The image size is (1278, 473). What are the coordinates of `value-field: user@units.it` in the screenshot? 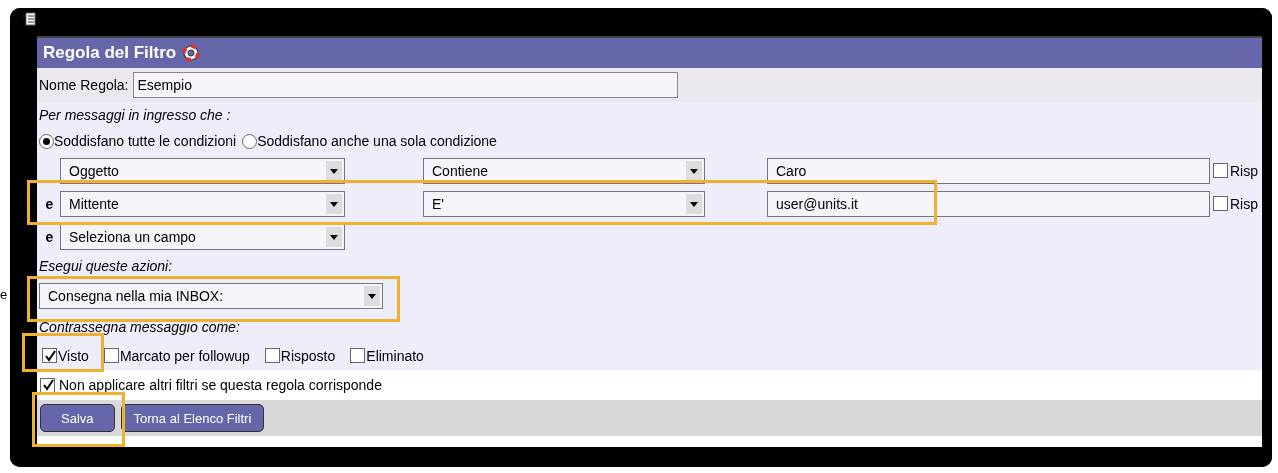 It's located at (988, 203).